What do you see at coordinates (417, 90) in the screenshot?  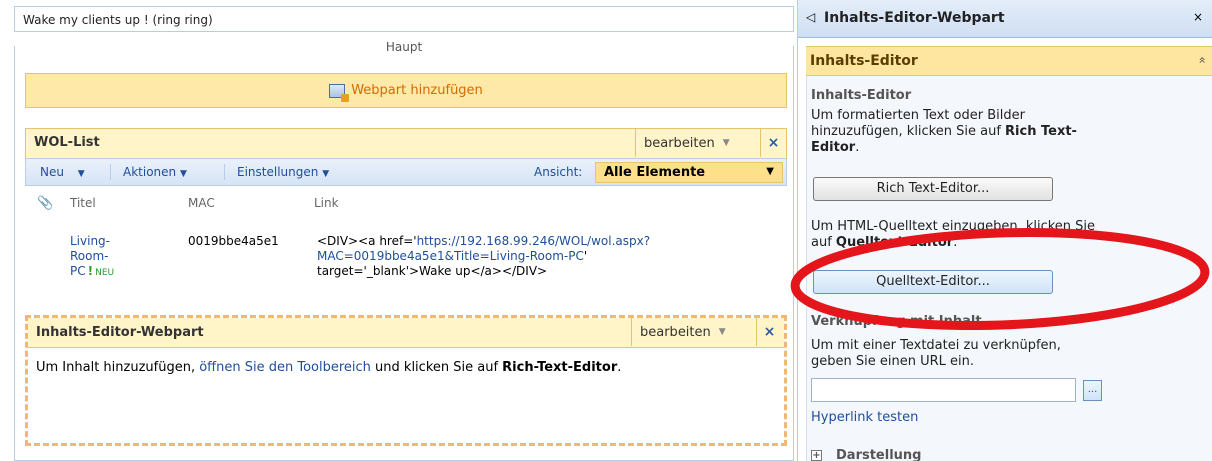 I see `add-webpart-label: Webpart hinzufügen` at bounding box center [417, 90].